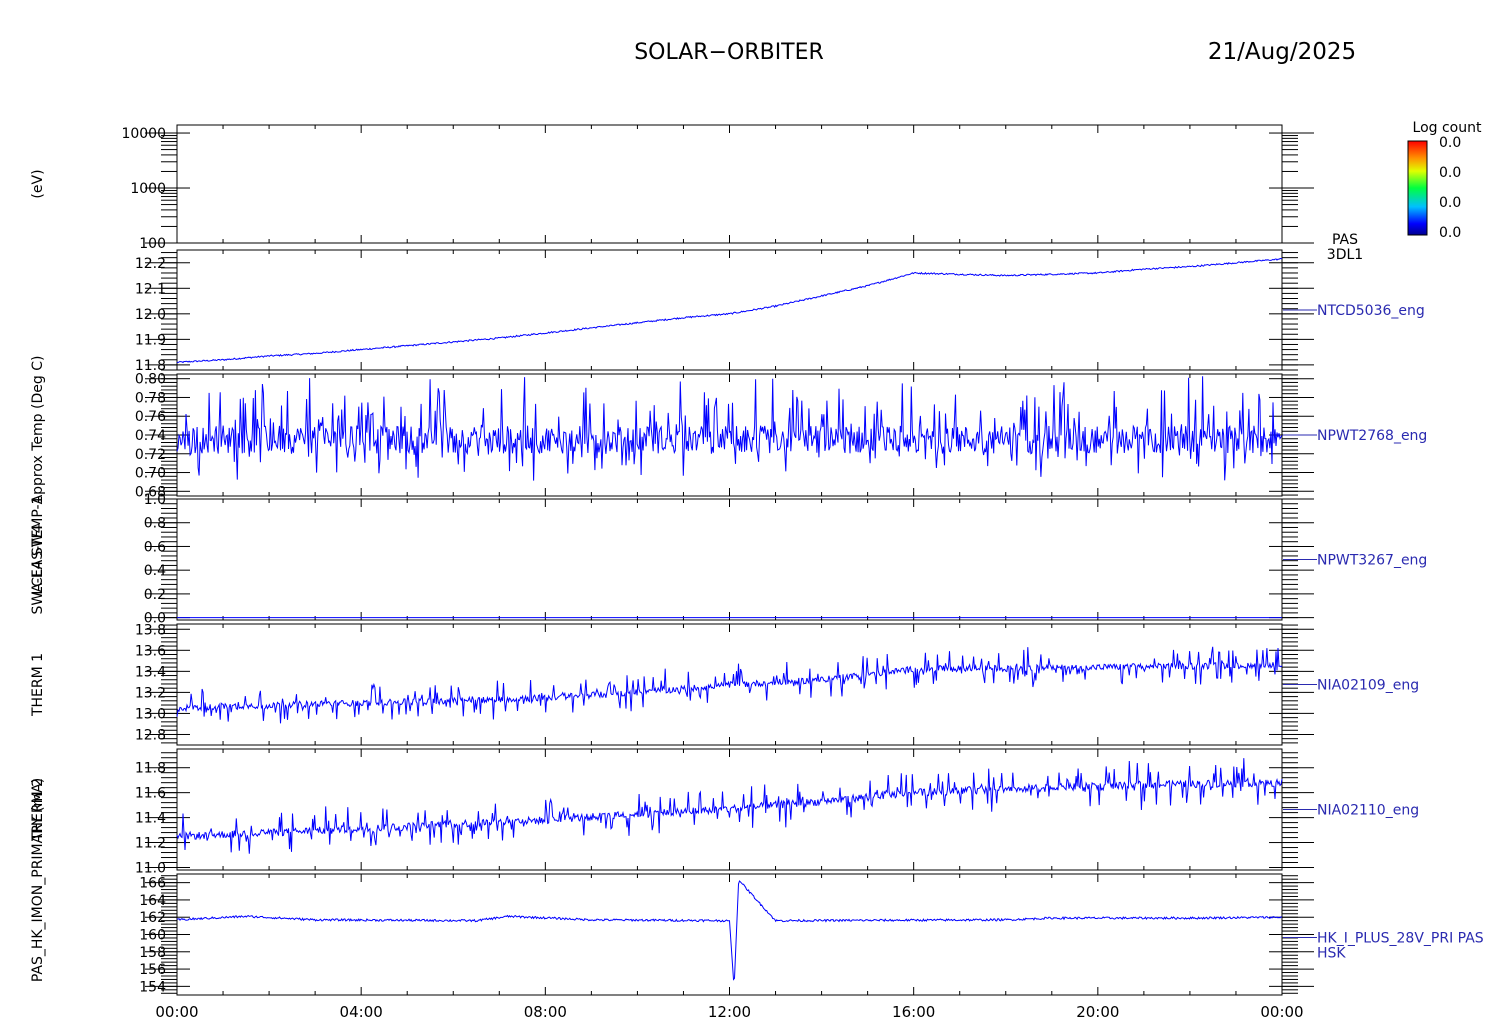  What do you see at coordinates (152, 244) in the screenshot?
I see `y-tick-label: 100` at bounding box center [152, 244].